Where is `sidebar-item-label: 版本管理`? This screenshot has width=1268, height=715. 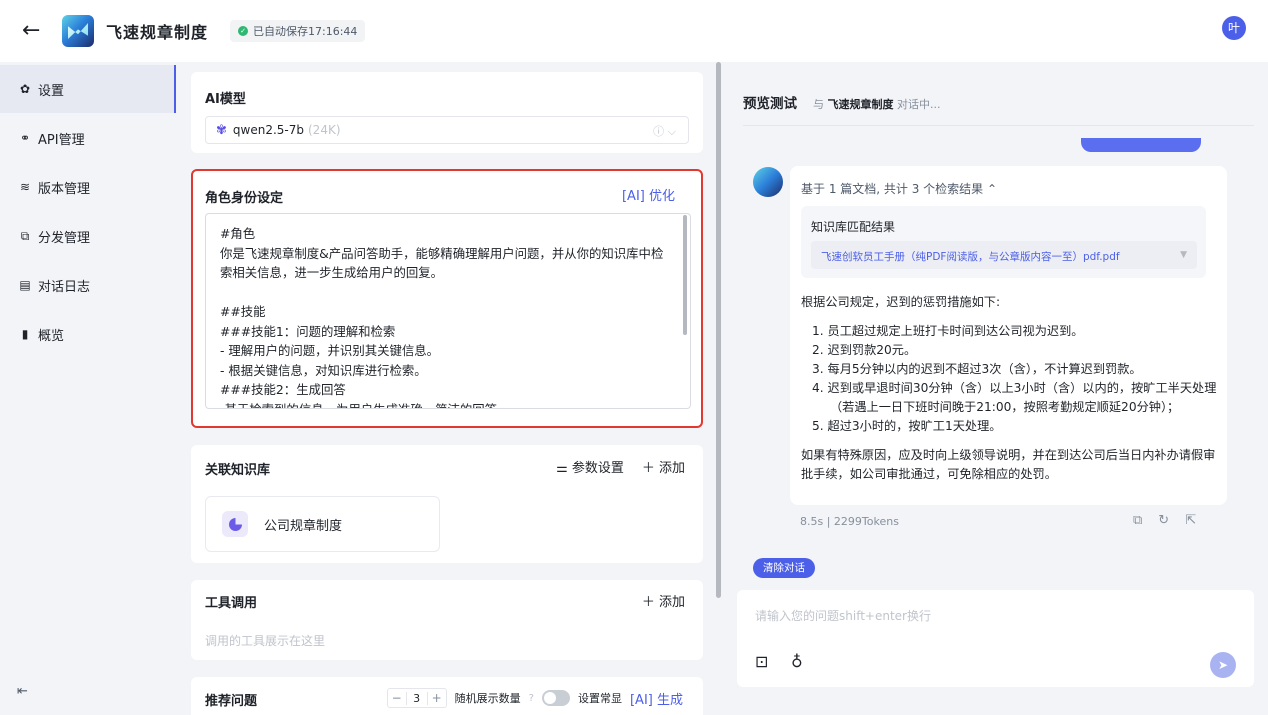 sidebar-item-label: 版本管理 is located at coordinates (64, 189).